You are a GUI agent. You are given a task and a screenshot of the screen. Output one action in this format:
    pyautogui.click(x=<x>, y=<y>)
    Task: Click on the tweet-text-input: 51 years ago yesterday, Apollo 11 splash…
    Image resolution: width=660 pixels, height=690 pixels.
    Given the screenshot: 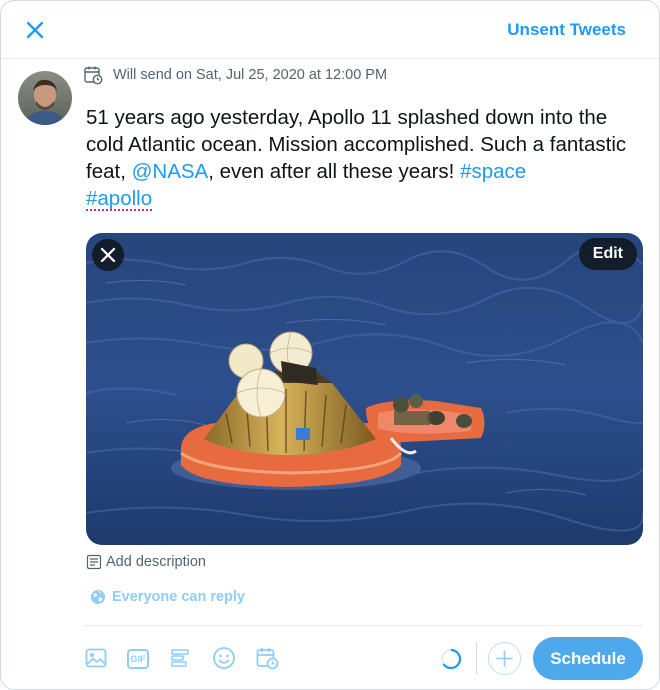 What is the action you would take?
    pyautogui.click(x=358, y=158)
    